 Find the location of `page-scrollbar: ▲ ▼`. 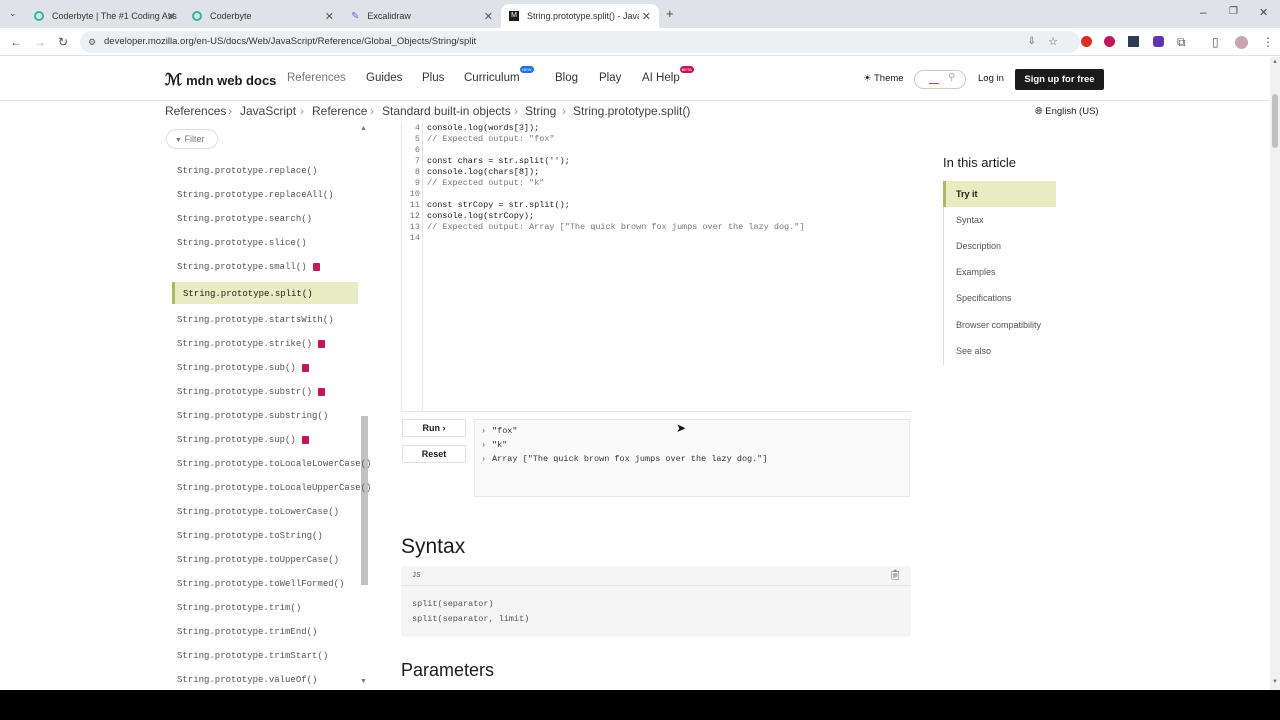

page-scrollbar: ▲ ▼ is located at coordinates (1275, 373).